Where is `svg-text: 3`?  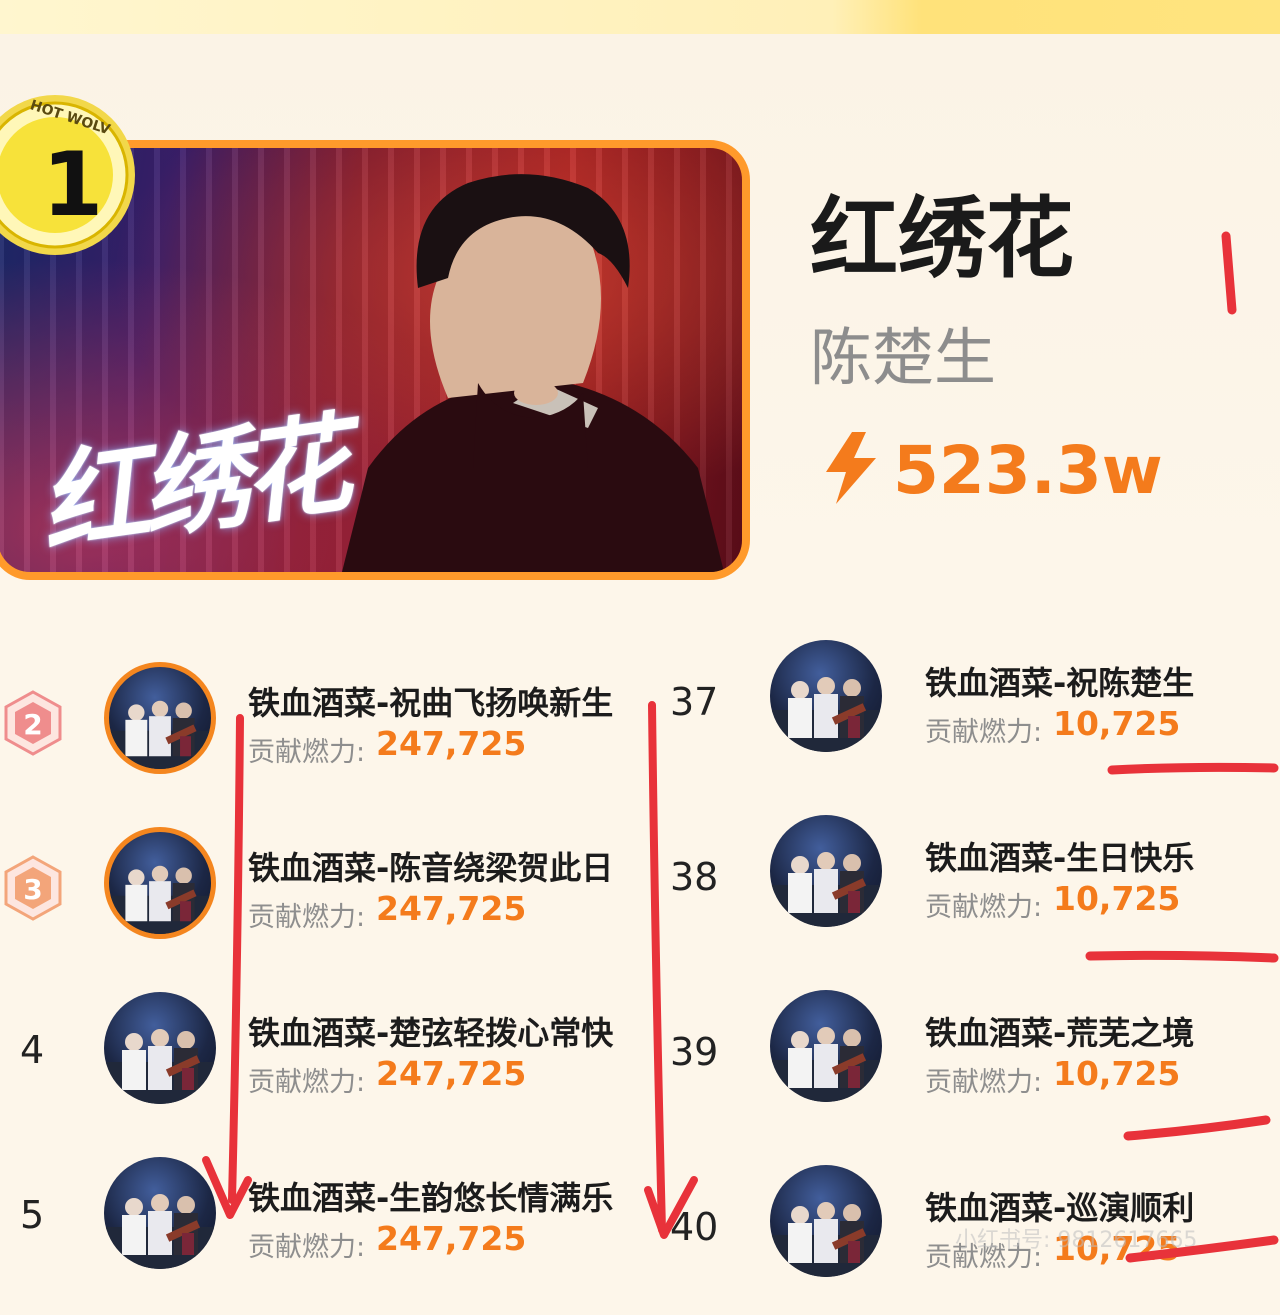 svg-text: 3 is located at coordinates (32, 889).